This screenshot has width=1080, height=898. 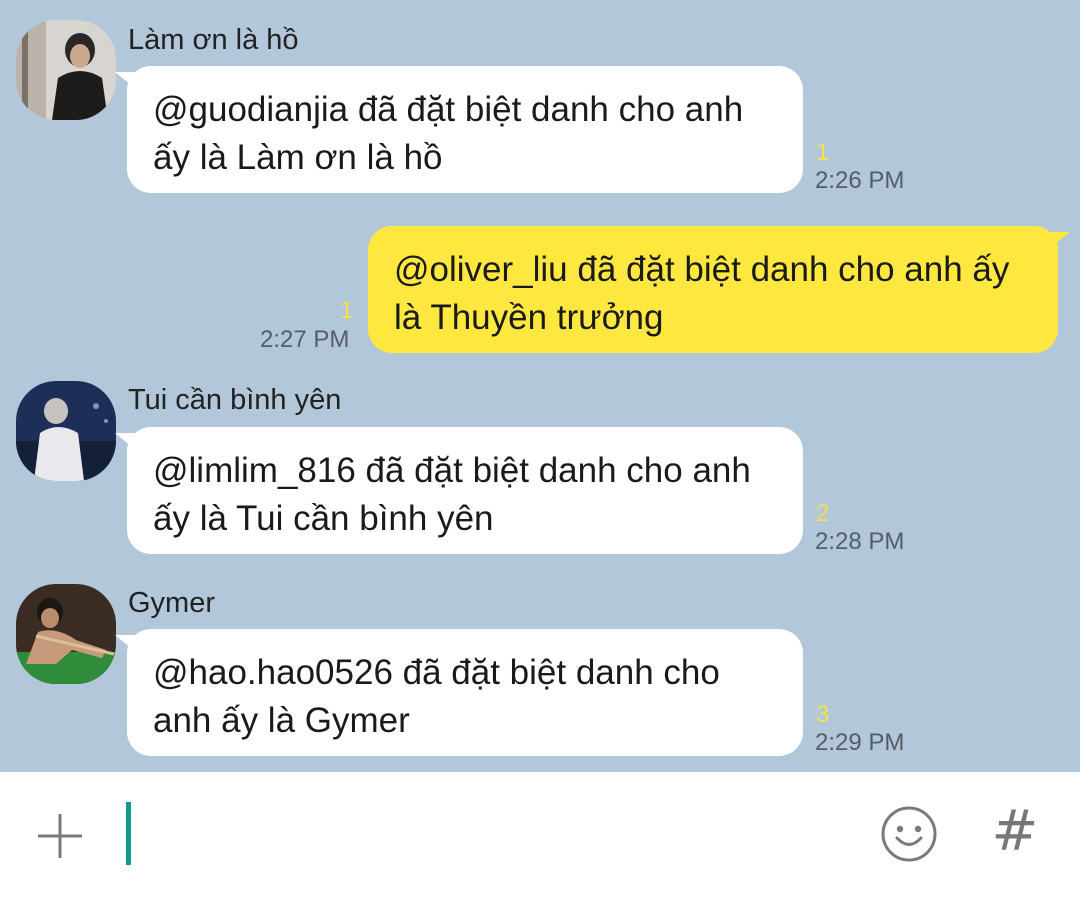 I want to click on message-input-bar: #, so click(x=540, y=835).